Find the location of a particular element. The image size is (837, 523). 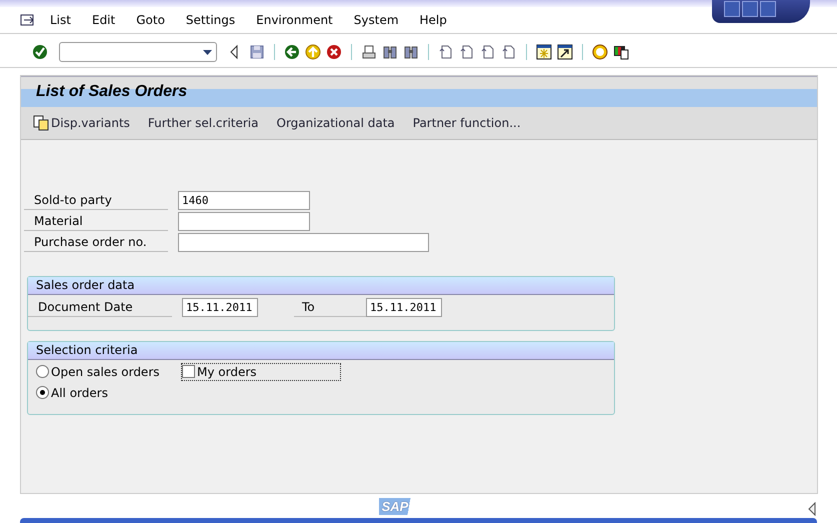

menu-item: System is located at coordinates (376, 20).